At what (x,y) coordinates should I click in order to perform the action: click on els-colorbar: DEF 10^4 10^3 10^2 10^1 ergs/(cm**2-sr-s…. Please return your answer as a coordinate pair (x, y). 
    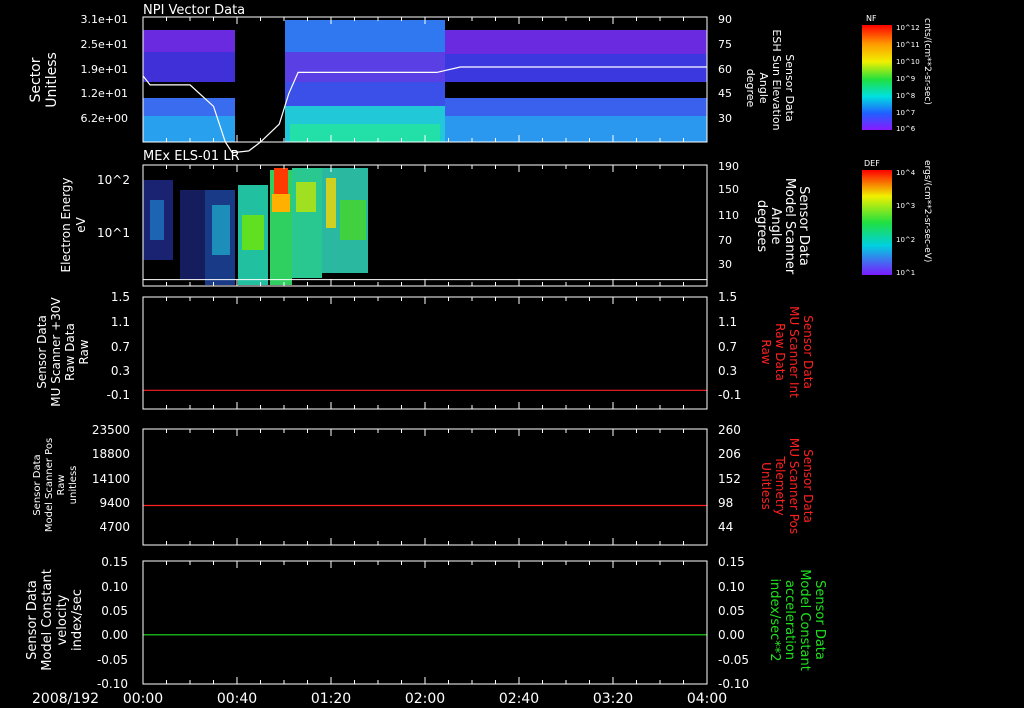
    Looking at the image, I should click on (897, 218).